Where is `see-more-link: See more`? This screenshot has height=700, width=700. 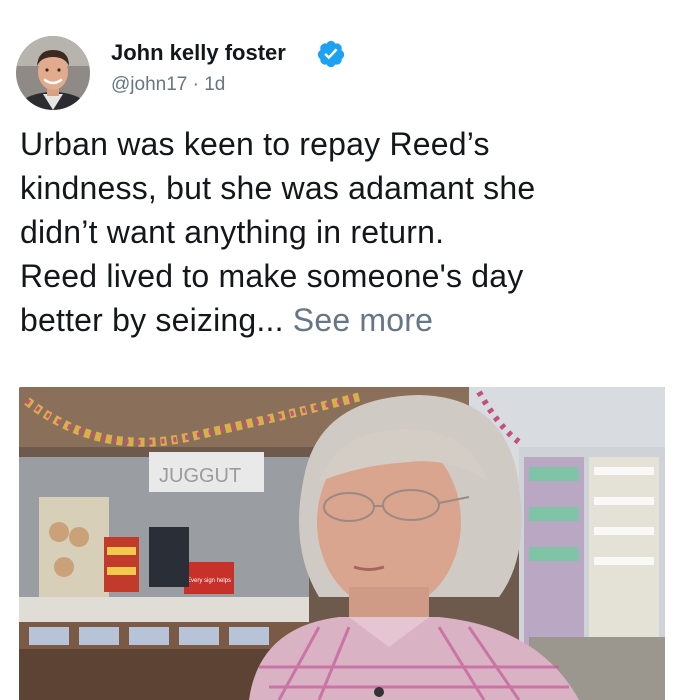
see-more-link: See more is located at coordinates (363, 320).